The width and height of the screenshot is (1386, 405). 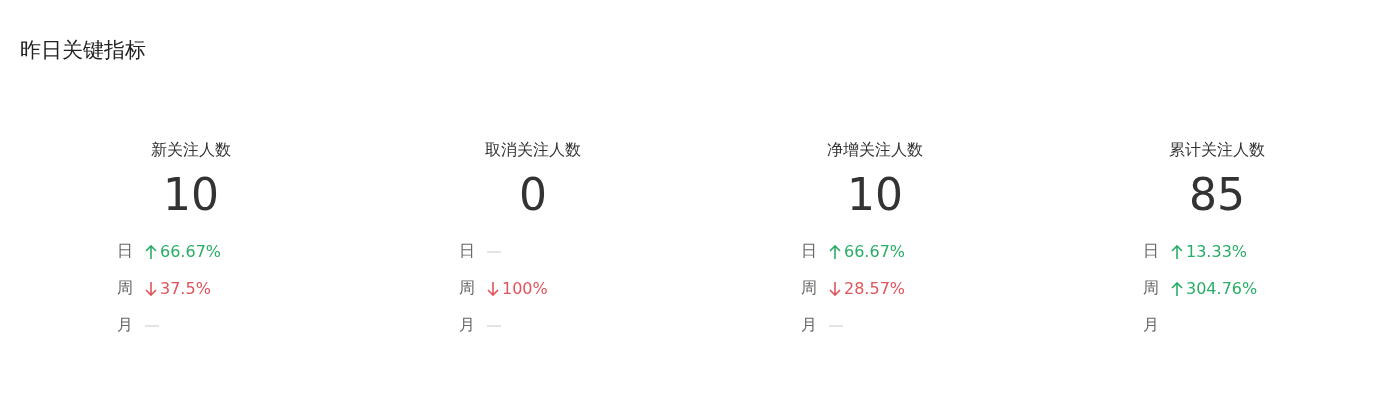 I want to click on change-percent: 304.76%, so click(x=1222, y=288).